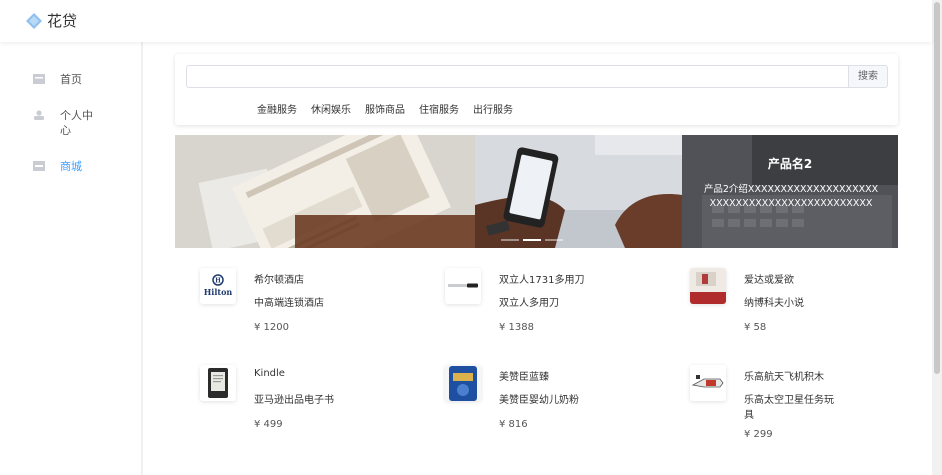 The height and width of the screenshot is (475, 942). I want to click on category-links: 金融服务 休闲娱乐 服饰商品 住宿服务 出行服务, so click(392, 108).